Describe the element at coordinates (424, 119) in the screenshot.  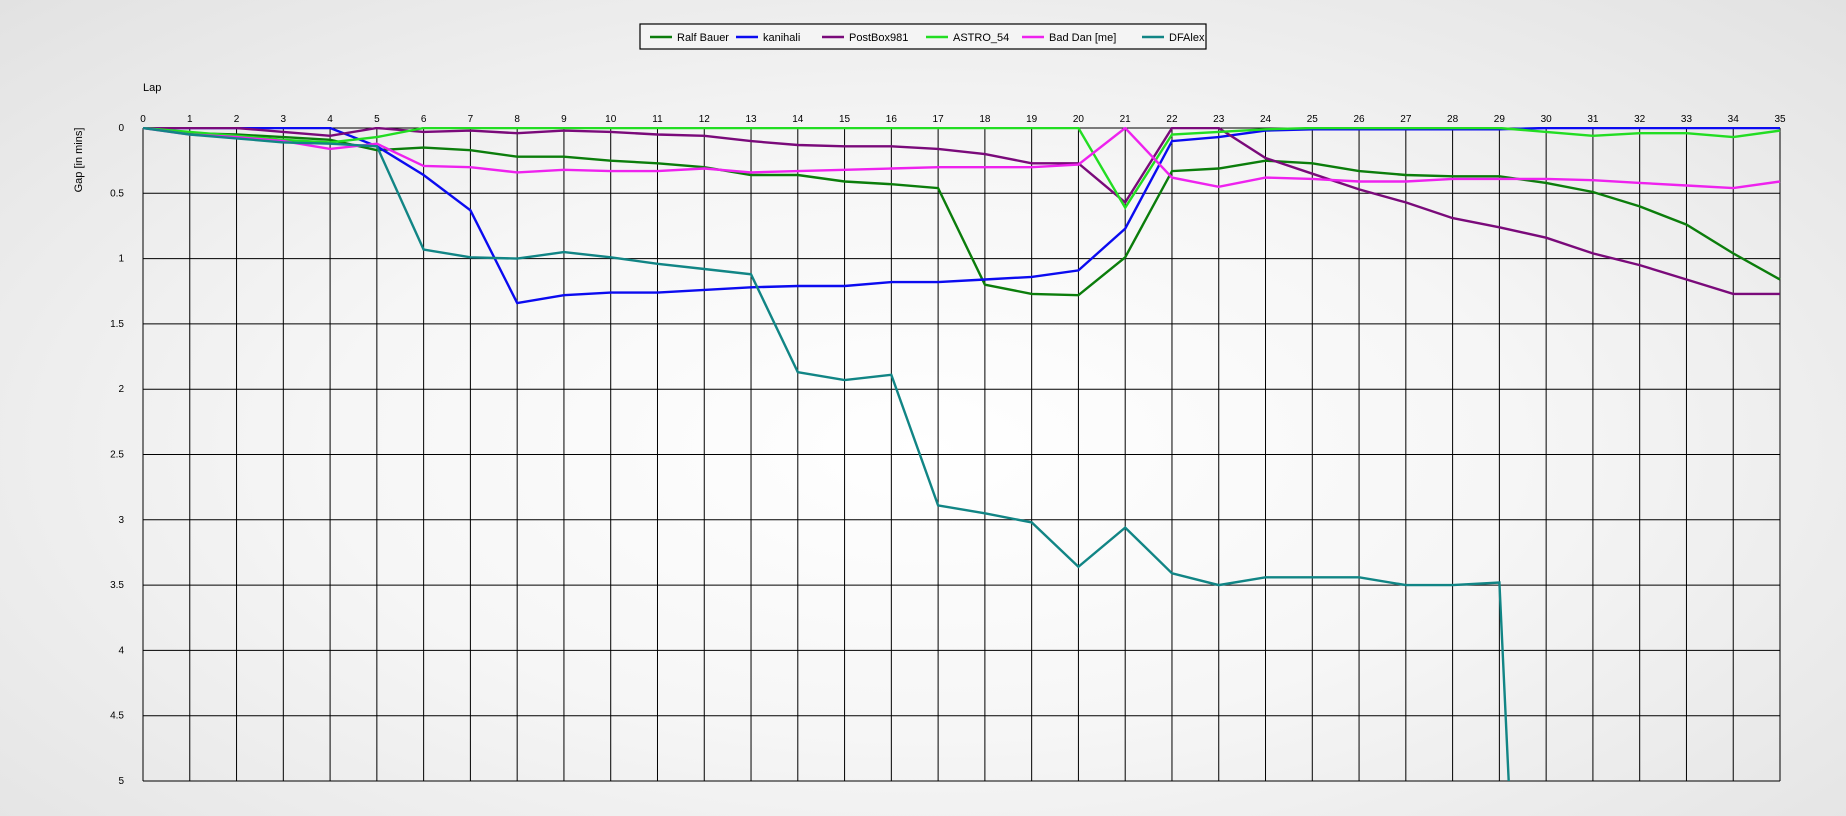
I see `x-tick-label: 6` at that location.